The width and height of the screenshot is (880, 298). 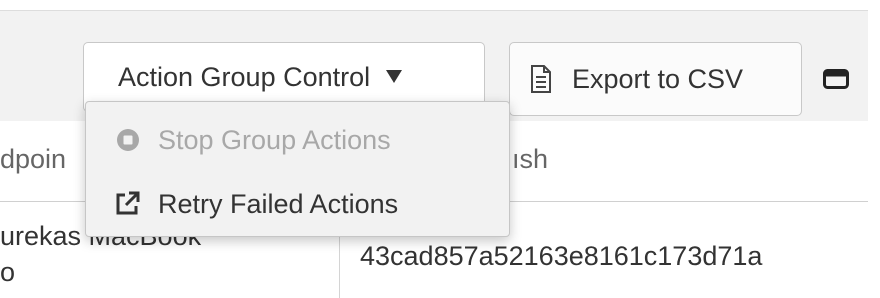 I want to click on hash-cell: 43cad857a52163e8161c173d71a, so click(x=561, y=256).